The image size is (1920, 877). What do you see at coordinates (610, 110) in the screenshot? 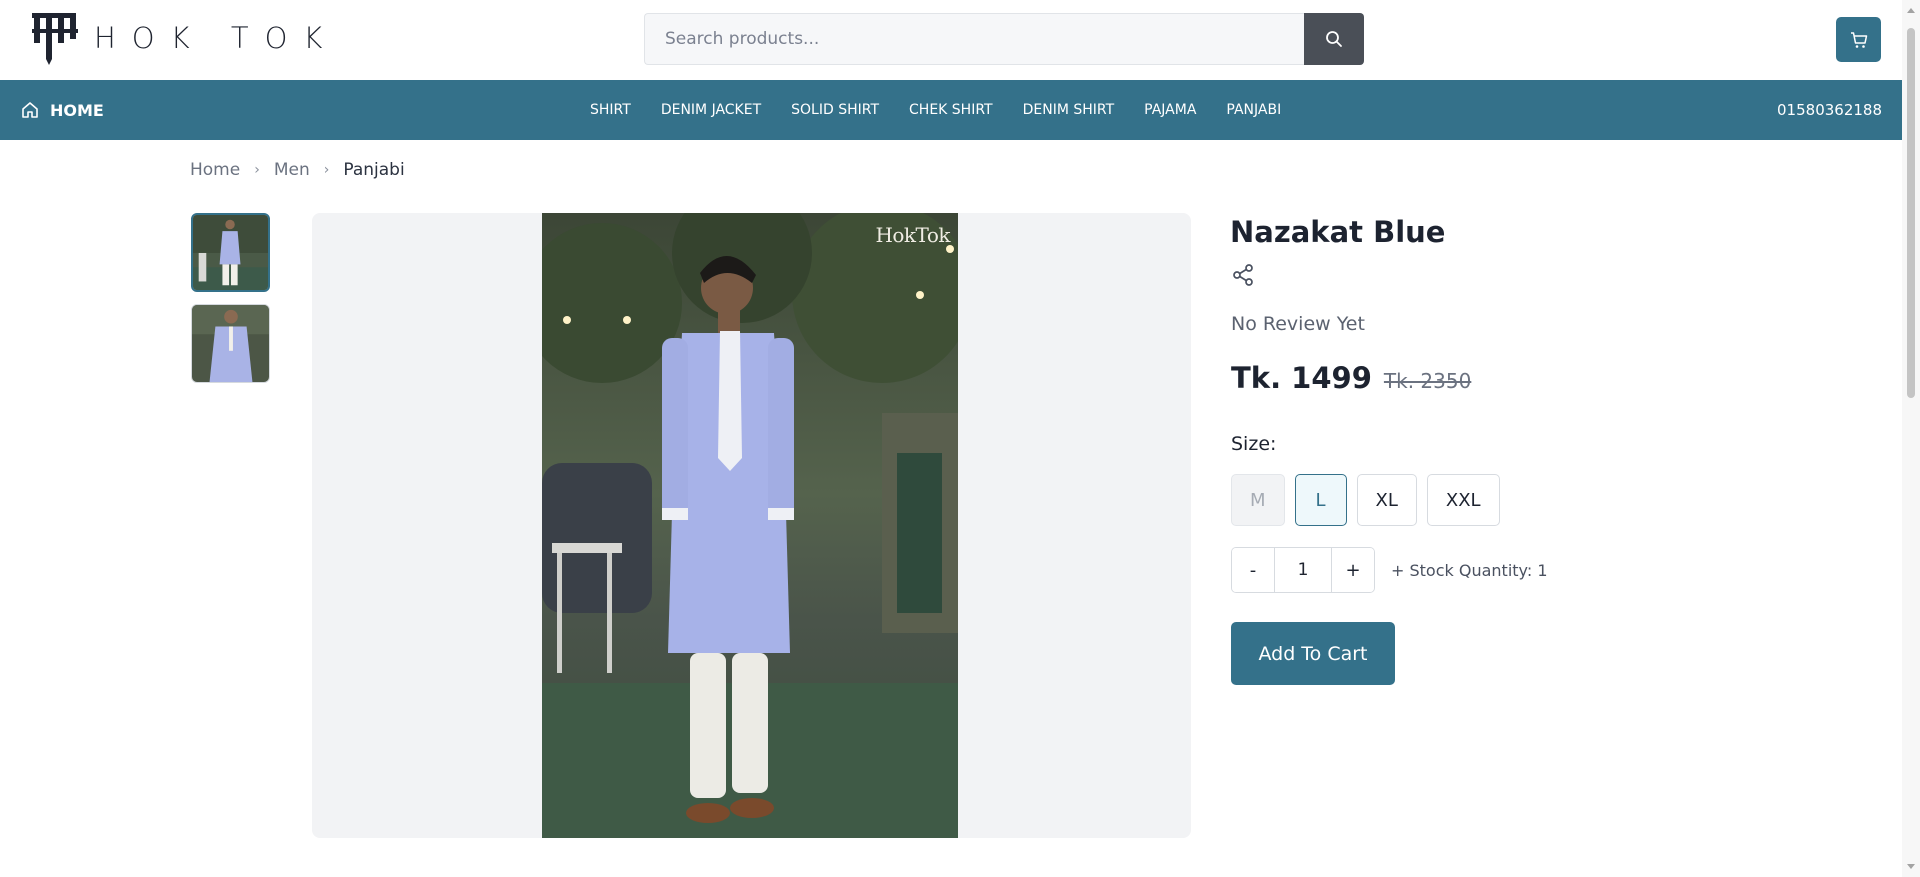
I see `nav-link-shirt: SHIRT` at bounding box center [610, 110].